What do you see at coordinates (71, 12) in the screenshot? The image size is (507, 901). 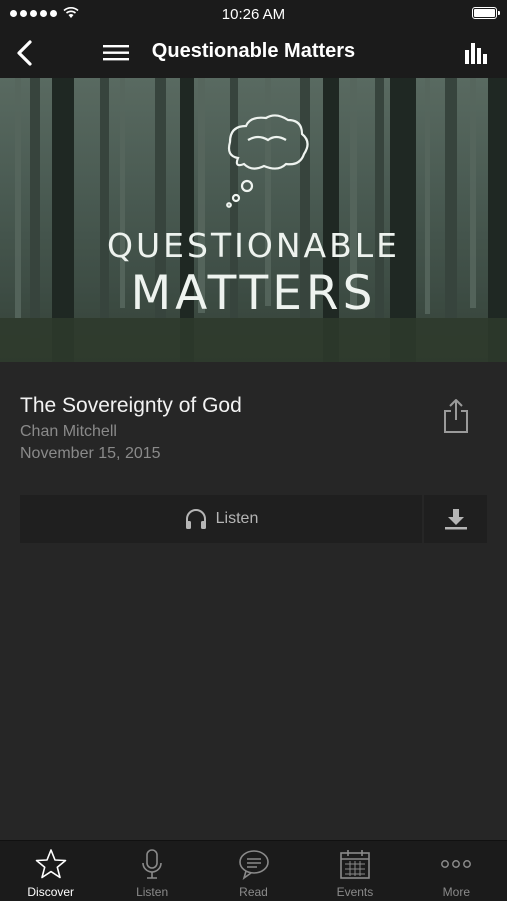 I see `wifi-icon` at bounding box center [71, 12].